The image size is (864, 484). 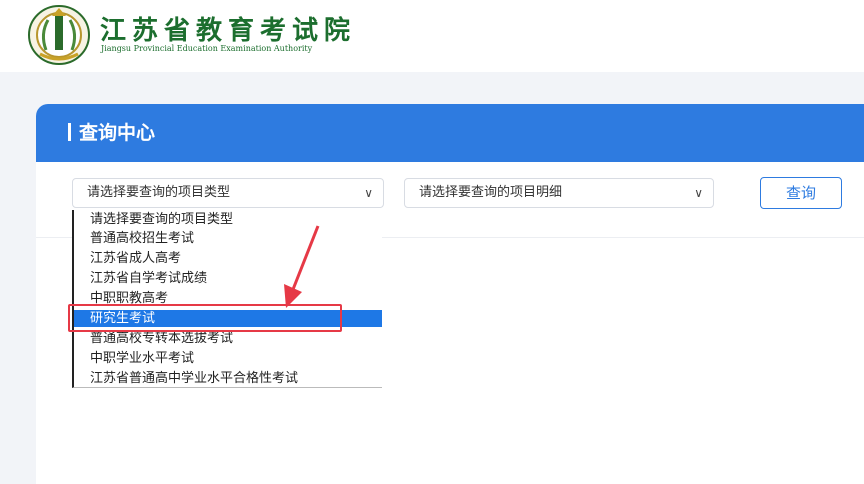 I want to click on dropdown-option: 江苏省普通高中学业水平合格性考试, so click(x=228, y=378).